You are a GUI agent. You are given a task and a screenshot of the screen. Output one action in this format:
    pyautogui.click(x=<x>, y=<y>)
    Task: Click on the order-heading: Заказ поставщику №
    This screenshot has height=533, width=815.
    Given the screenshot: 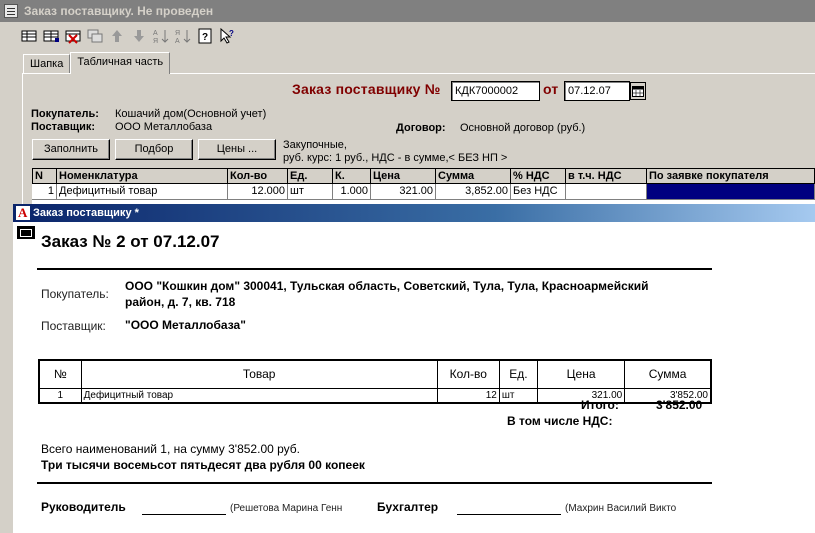 What is the action you would take?
    pyautogui.click(x=366, y=89)
    